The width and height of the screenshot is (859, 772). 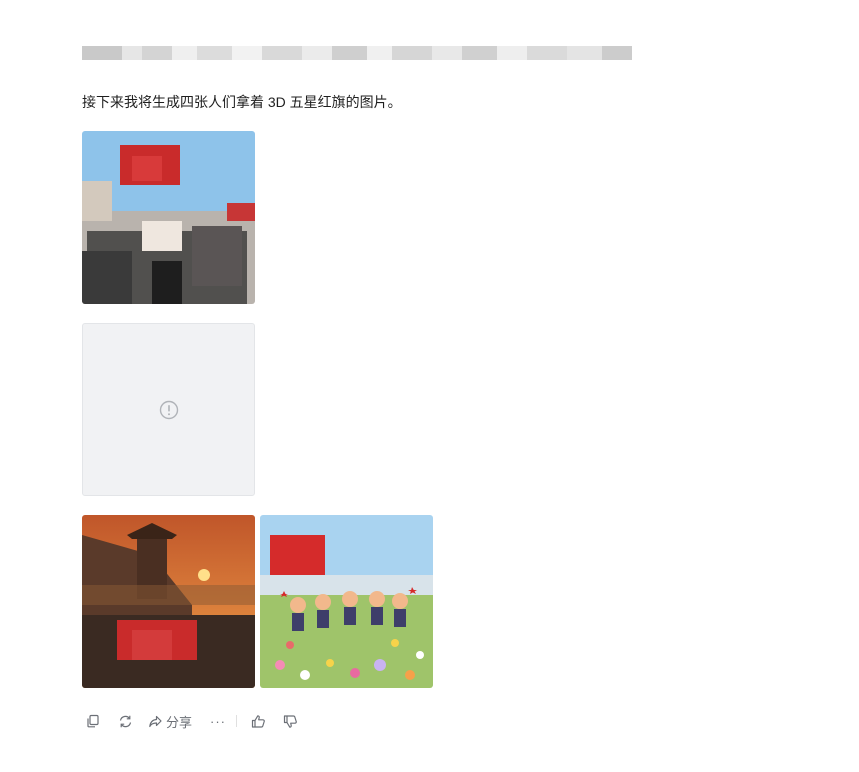 I want to click on regenerate-button, so click(x=125, y=721).